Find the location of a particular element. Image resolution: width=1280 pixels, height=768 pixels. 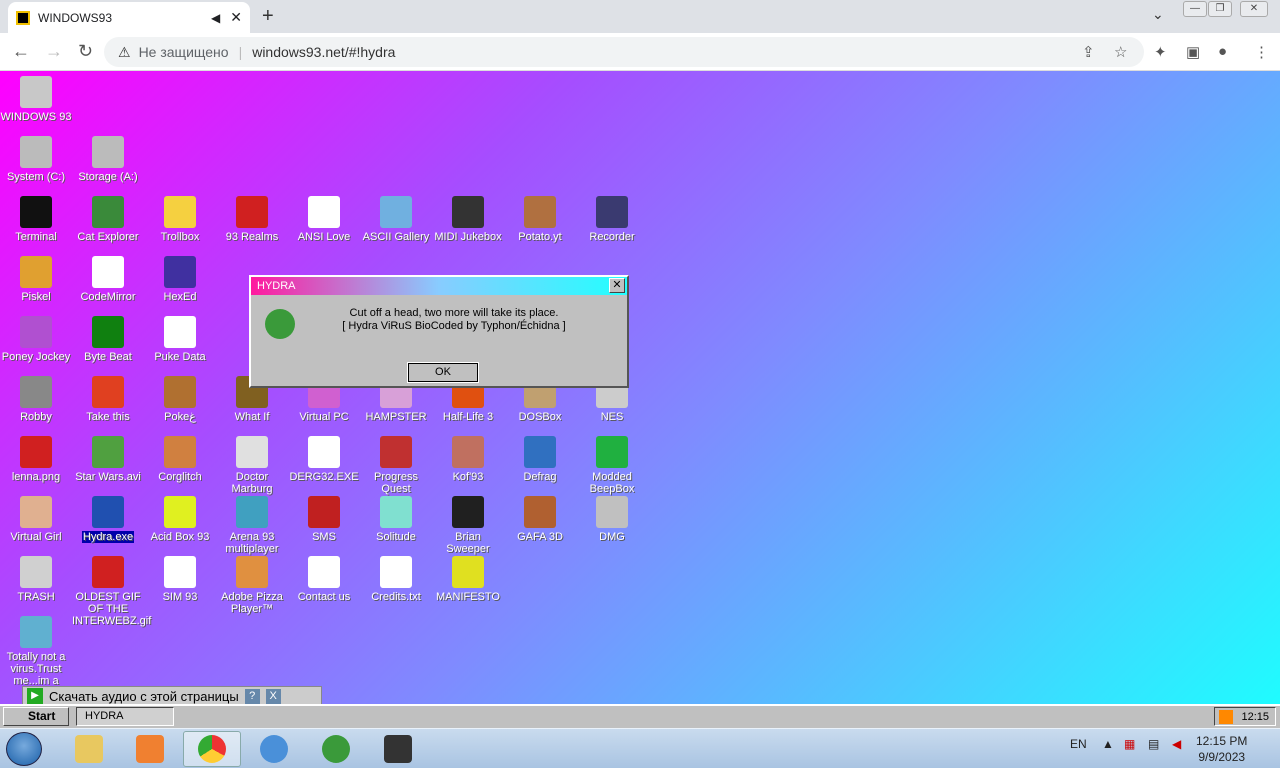

desktop-icon: 93 Realms is located at coordinates (252, 219).